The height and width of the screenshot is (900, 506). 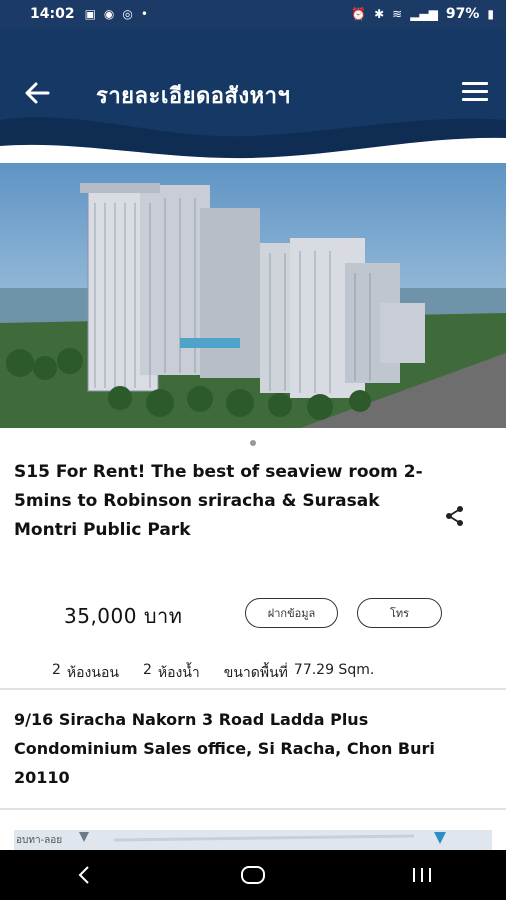 I want to click on bluetooth-icon: ✱, so click(x=379, y=14).